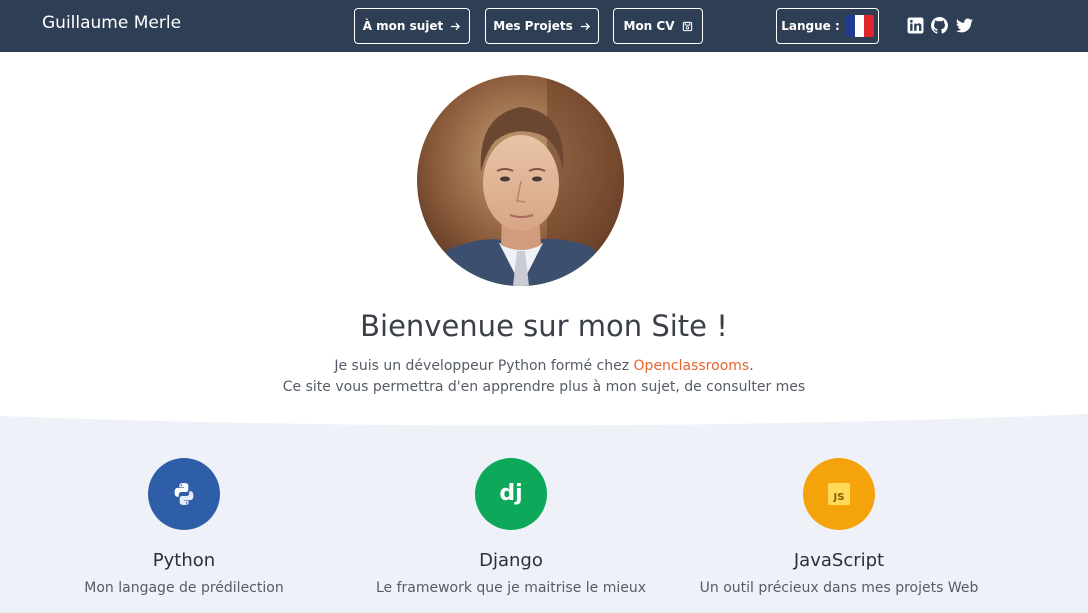  I want to click on linkedin-icon, so click(915, 25).